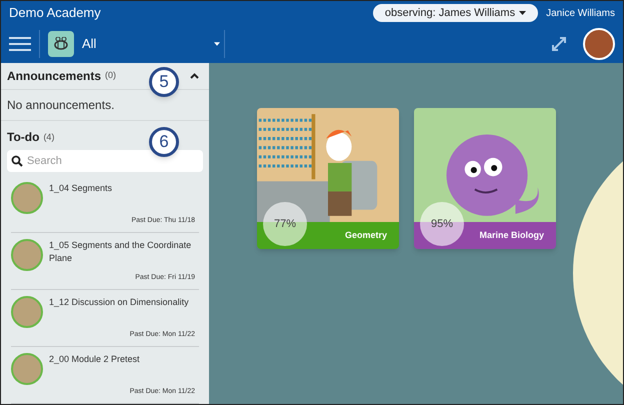 The image size is (624, 405). I want to click on section-title: Announcements, so click(54, 76).